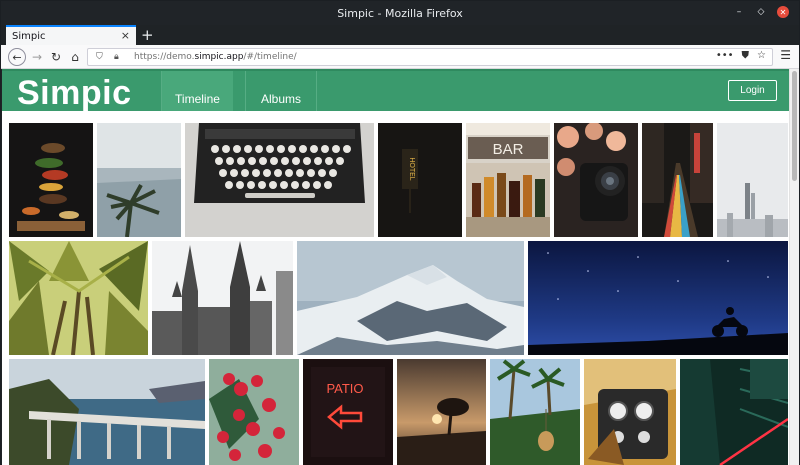 The width and height of the screenshot is (800, 465). What do you see at coordinates (107, 412) in the screenshot?
I see `photo-coastal-bridge` at bounding box center [107, 412].